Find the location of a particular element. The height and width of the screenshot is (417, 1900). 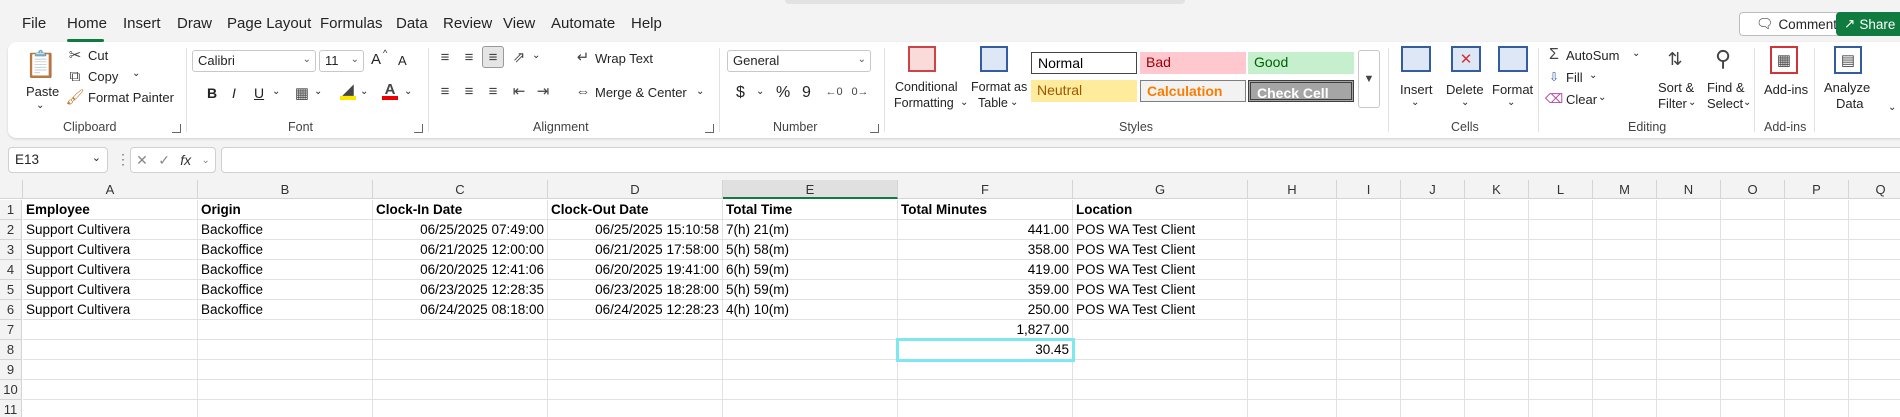

cell-d6: 06/24/2025 12:28:23 is located at coordinates (635, 310).